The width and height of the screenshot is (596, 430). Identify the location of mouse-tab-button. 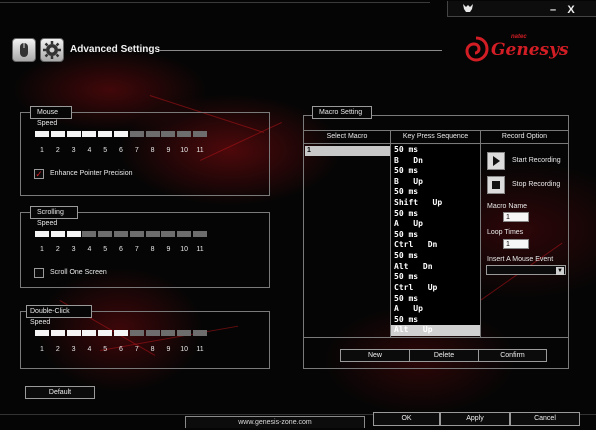
(24, 50).